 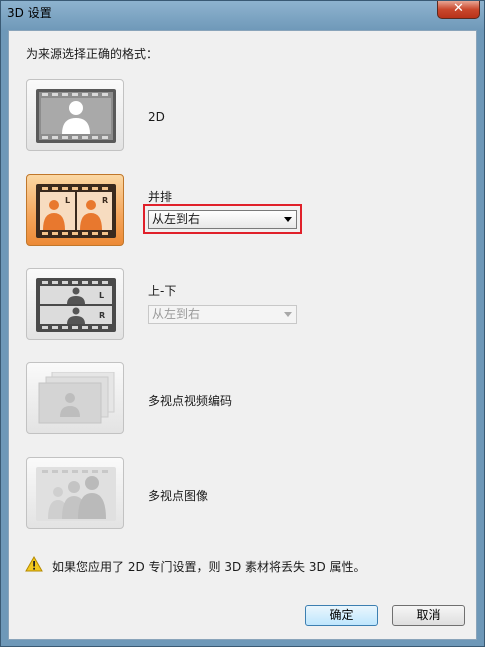 I want to click on warning-icon, so click(x=34, y=564).